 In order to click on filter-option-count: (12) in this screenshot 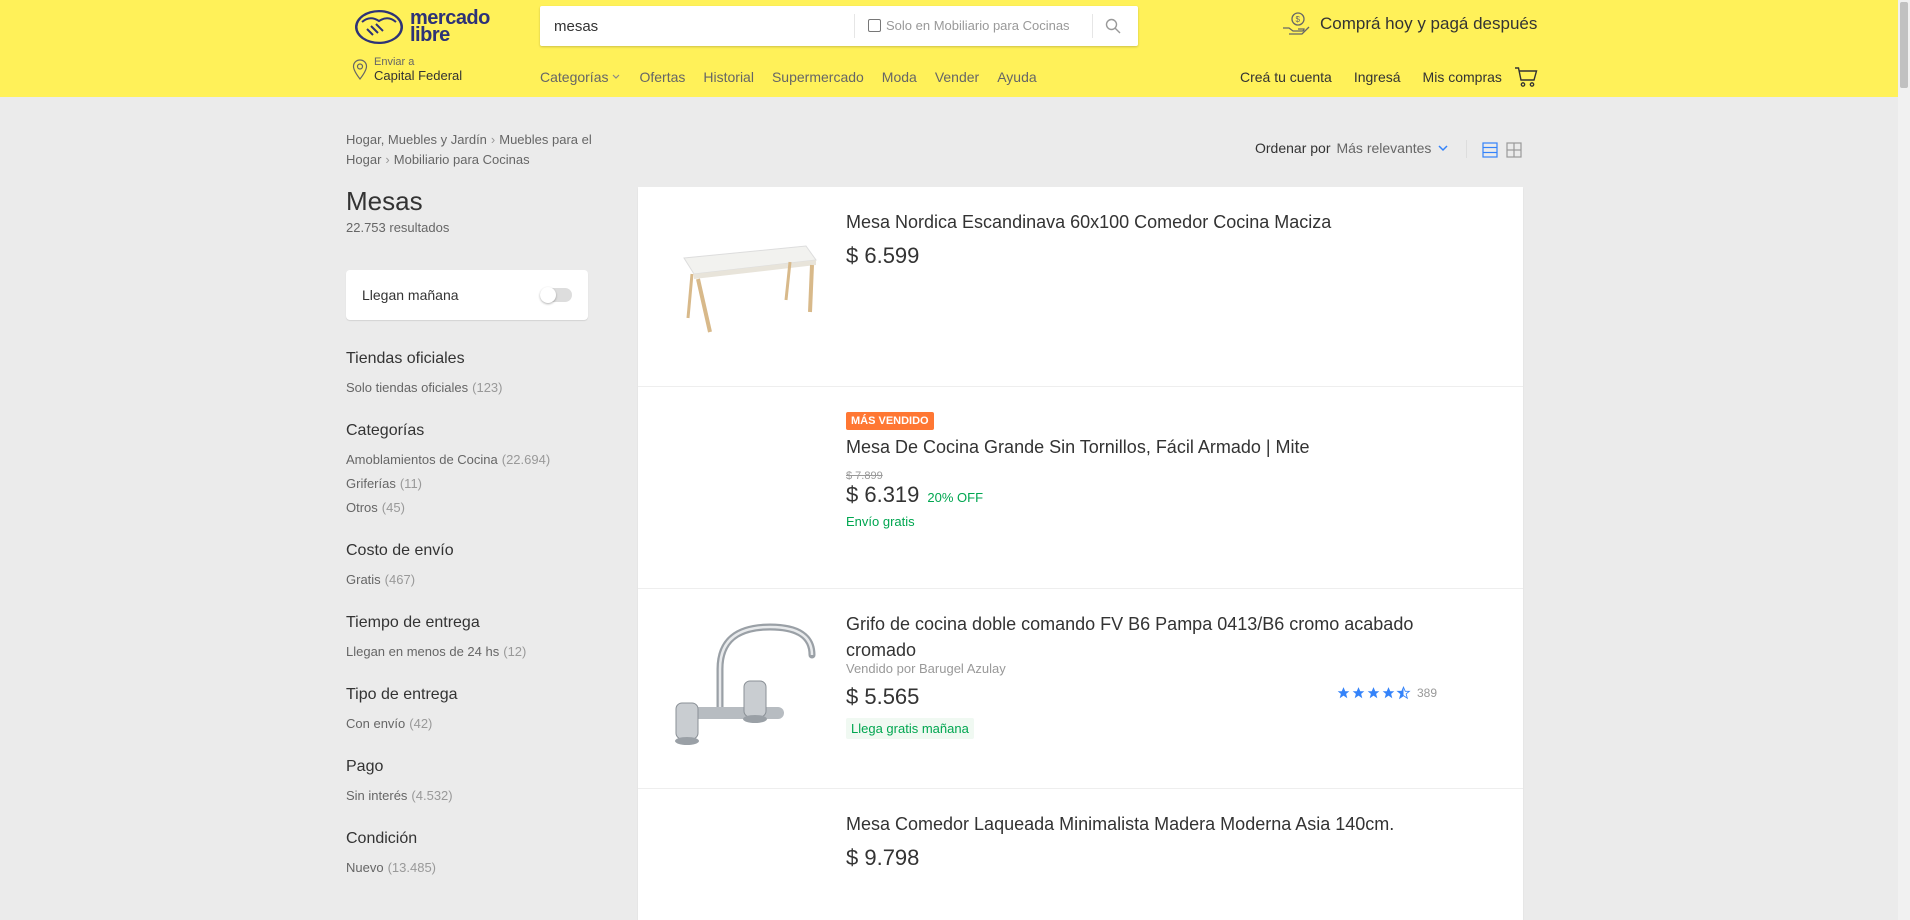, I will do `click(515, 651)`.